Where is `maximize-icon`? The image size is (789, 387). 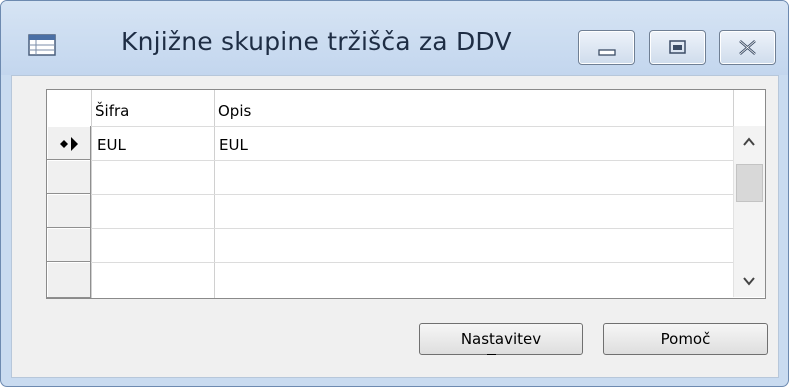
maximize-icon is located at coordinates (677, 47).